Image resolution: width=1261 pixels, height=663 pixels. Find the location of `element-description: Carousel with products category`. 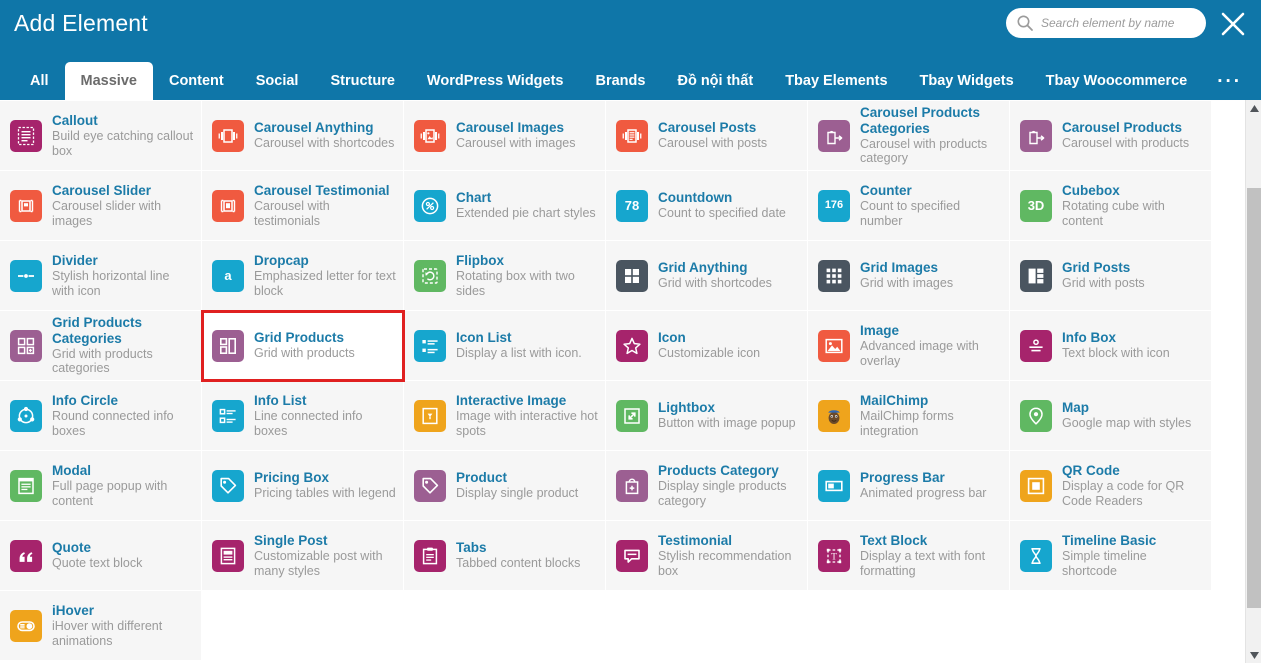

element-description: Carousel with products category is located at coordinates (924, 151).